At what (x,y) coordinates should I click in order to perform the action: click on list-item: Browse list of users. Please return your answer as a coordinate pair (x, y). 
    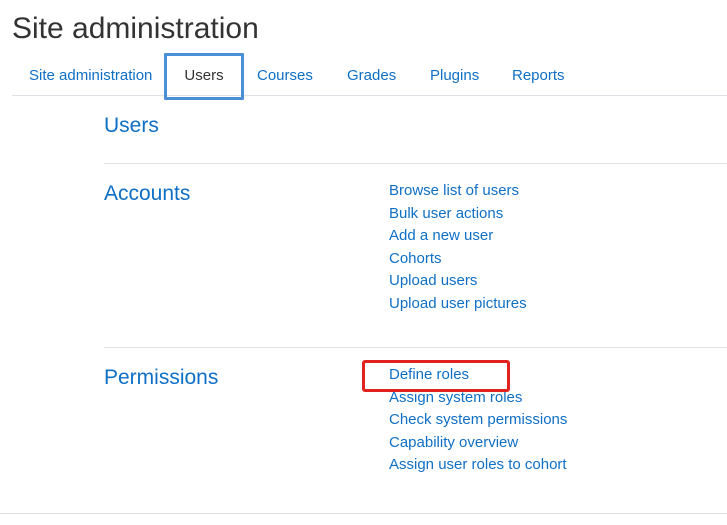
    Looking at the image, I should click on (458, 191).